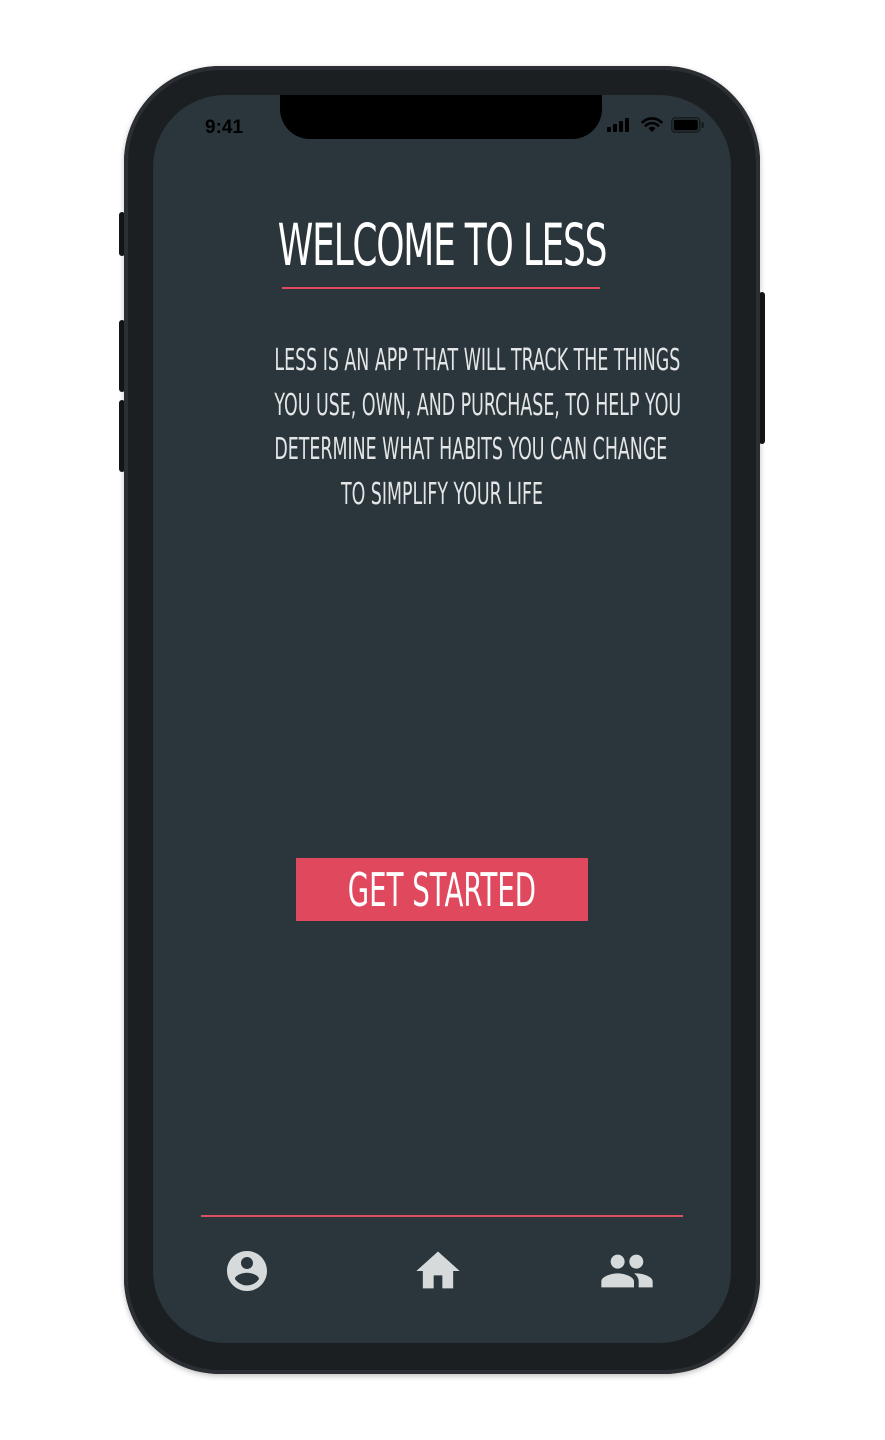 The image size is (885, 1440). I want to click on page-title: WELCOME TO LESS, so click(442, 245).